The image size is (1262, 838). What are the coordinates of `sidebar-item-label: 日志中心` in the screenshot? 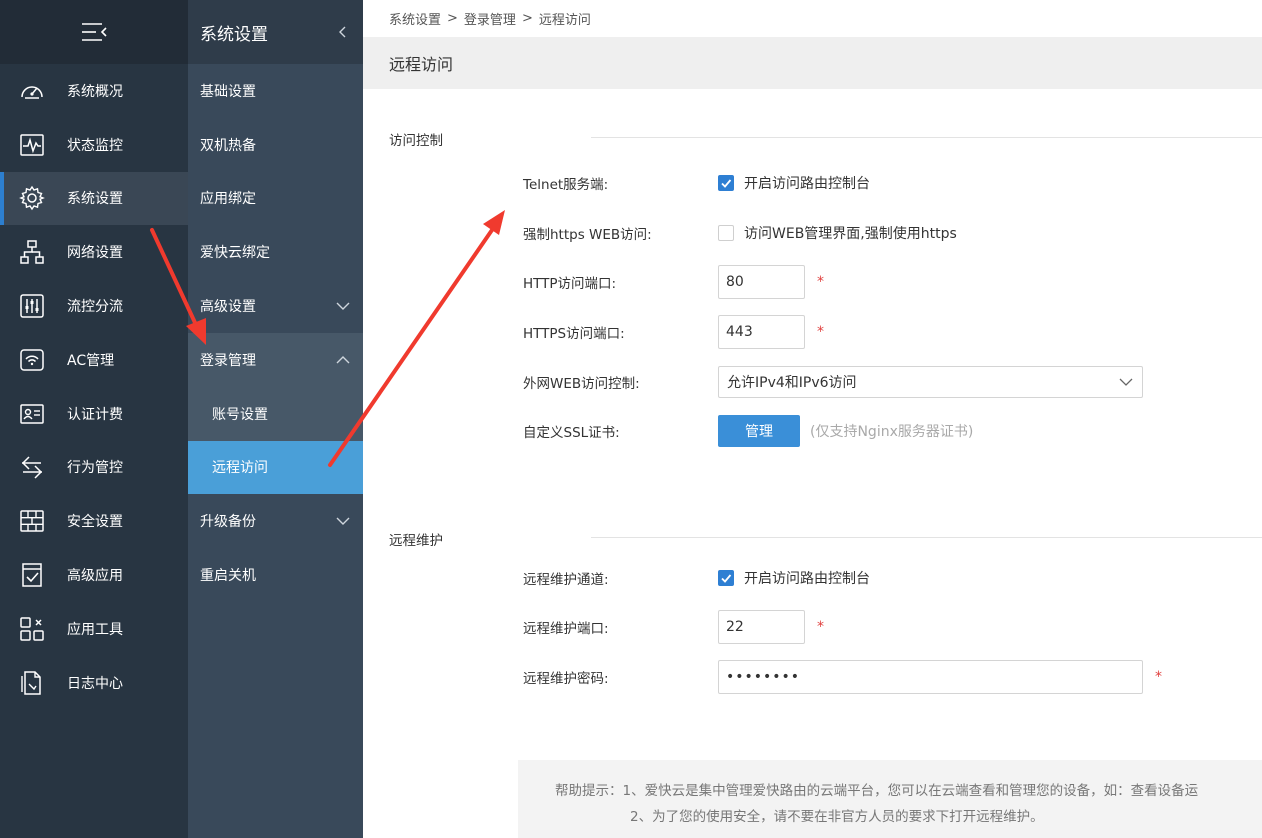 It's located at (95, 683).